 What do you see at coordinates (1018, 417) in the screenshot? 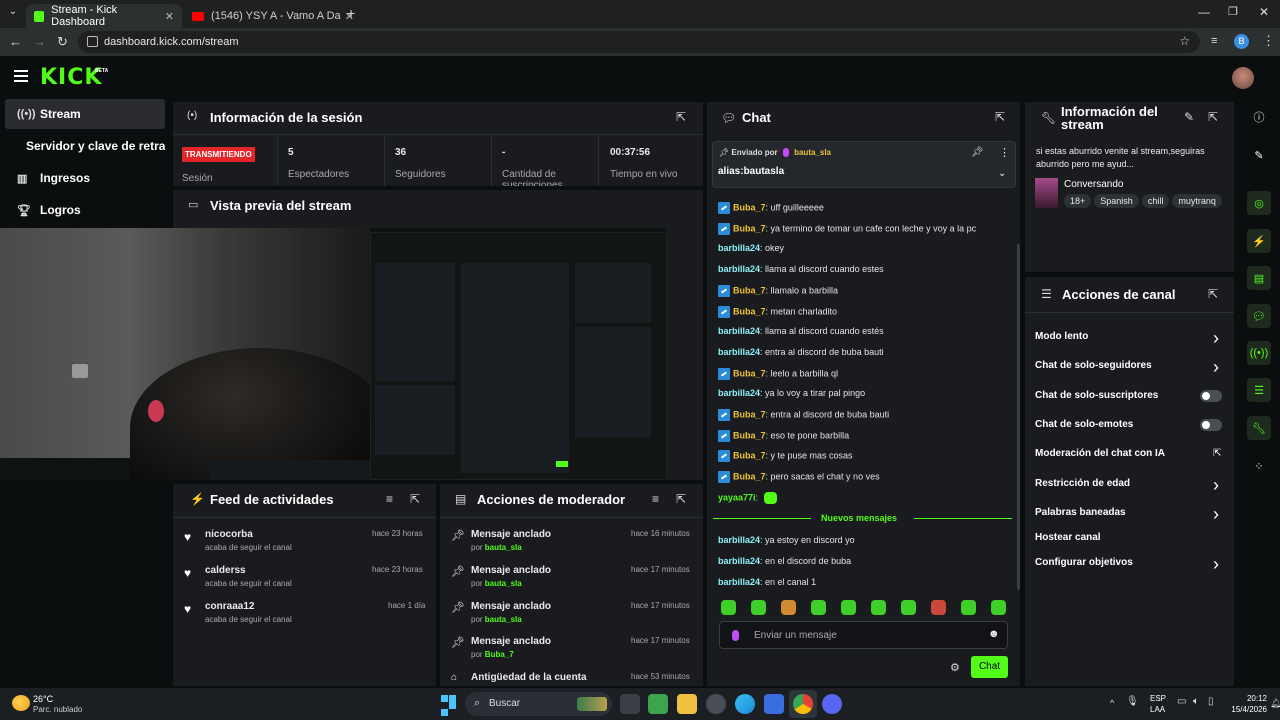
I see `chat-scrollbar` at bounding box center [1018, 417].